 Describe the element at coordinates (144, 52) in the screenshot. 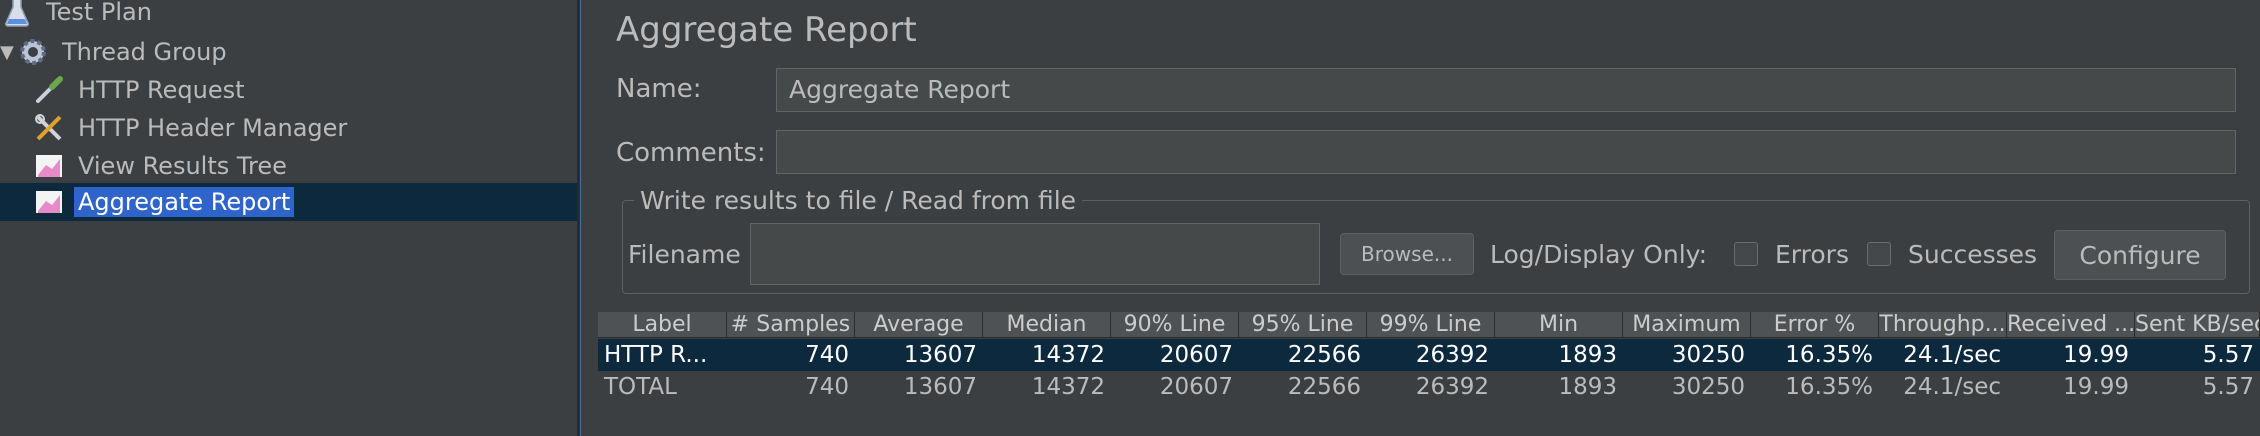

I see `tree-item-label: Thread Group` at that location.